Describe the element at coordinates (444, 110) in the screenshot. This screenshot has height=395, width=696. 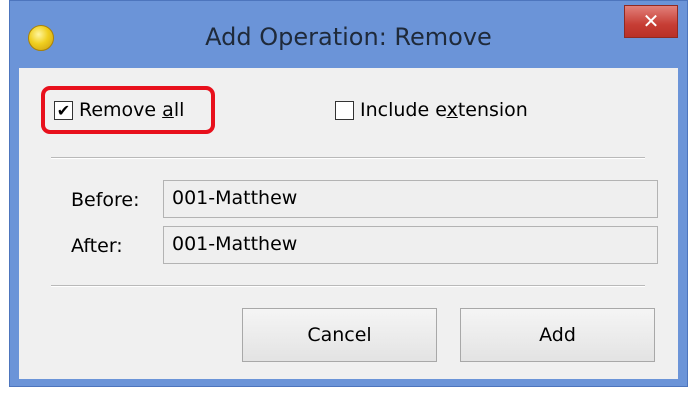
I see `include-extension-label: Include extension` at that location.